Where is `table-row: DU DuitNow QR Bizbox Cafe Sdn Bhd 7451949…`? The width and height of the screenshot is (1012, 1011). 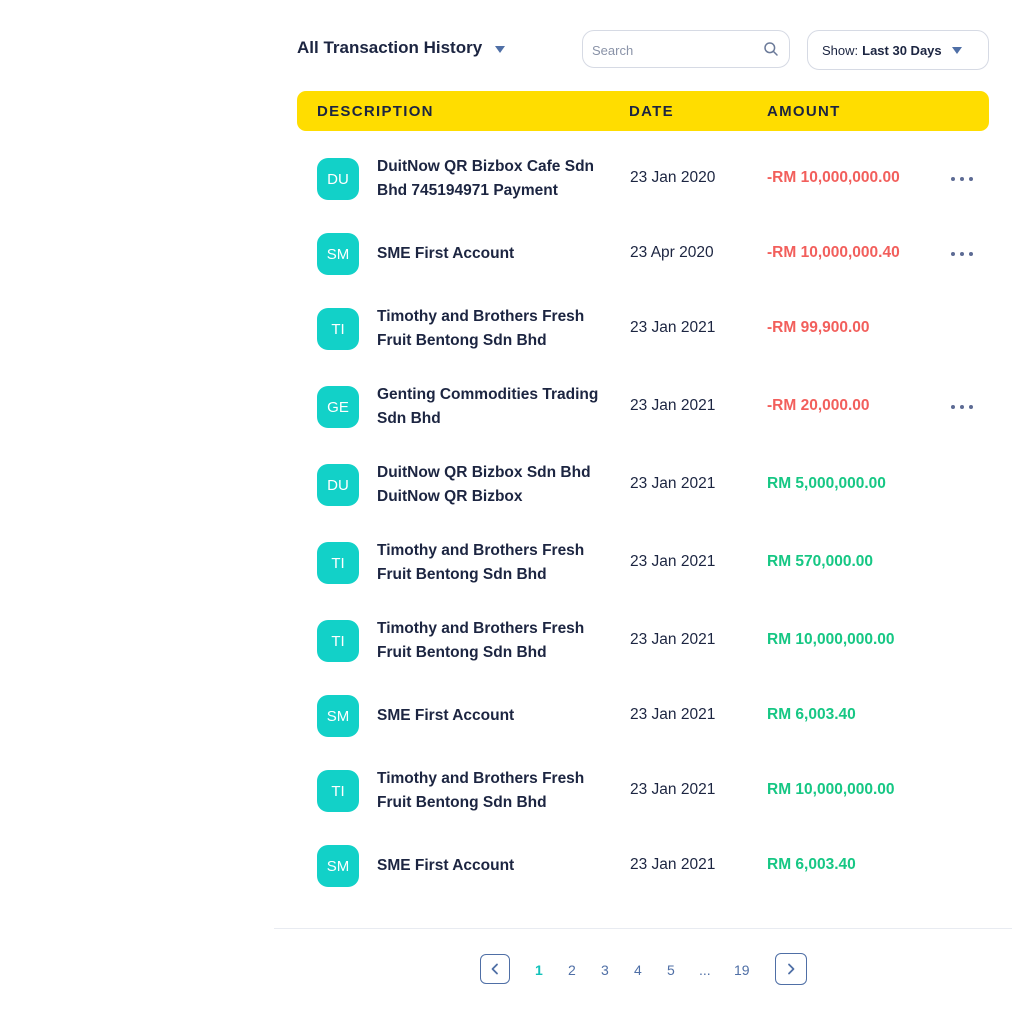 table-row: DU DuitNow QR Bizbox Cafe Sdn Bhd 7451949… is located at coordinates (643, 179).